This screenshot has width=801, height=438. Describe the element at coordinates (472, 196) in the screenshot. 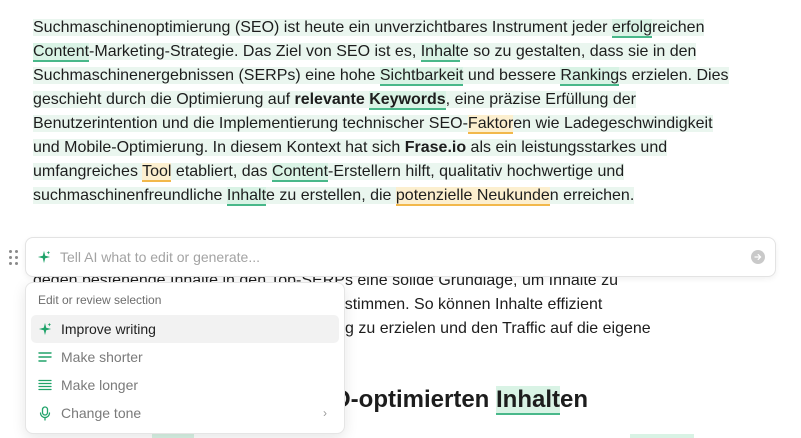

I see `keyword-highlight: potenzielle Neukunde` at that location.